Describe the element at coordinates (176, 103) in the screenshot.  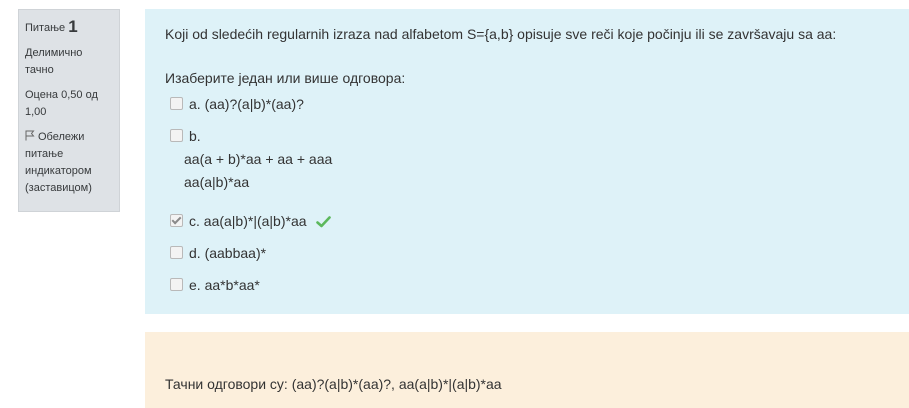
I see `answer-checkbox-a` at that location.